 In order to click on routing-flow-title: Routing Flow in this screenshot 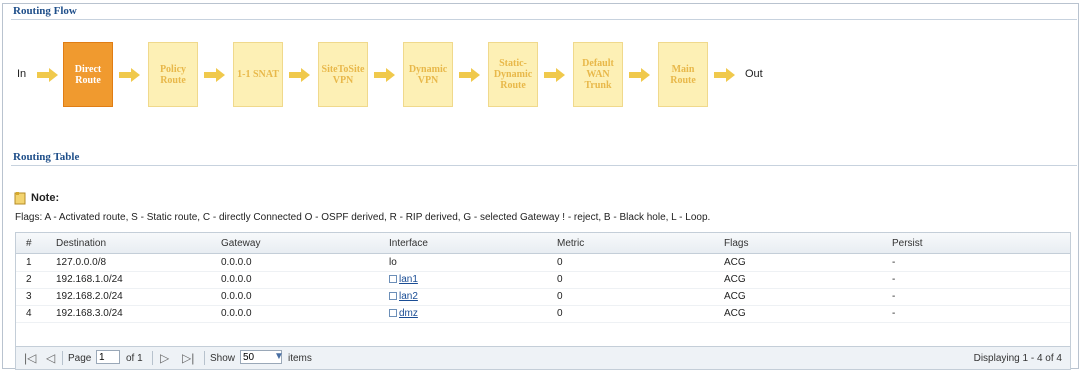, I will do `click(45, 11)`.